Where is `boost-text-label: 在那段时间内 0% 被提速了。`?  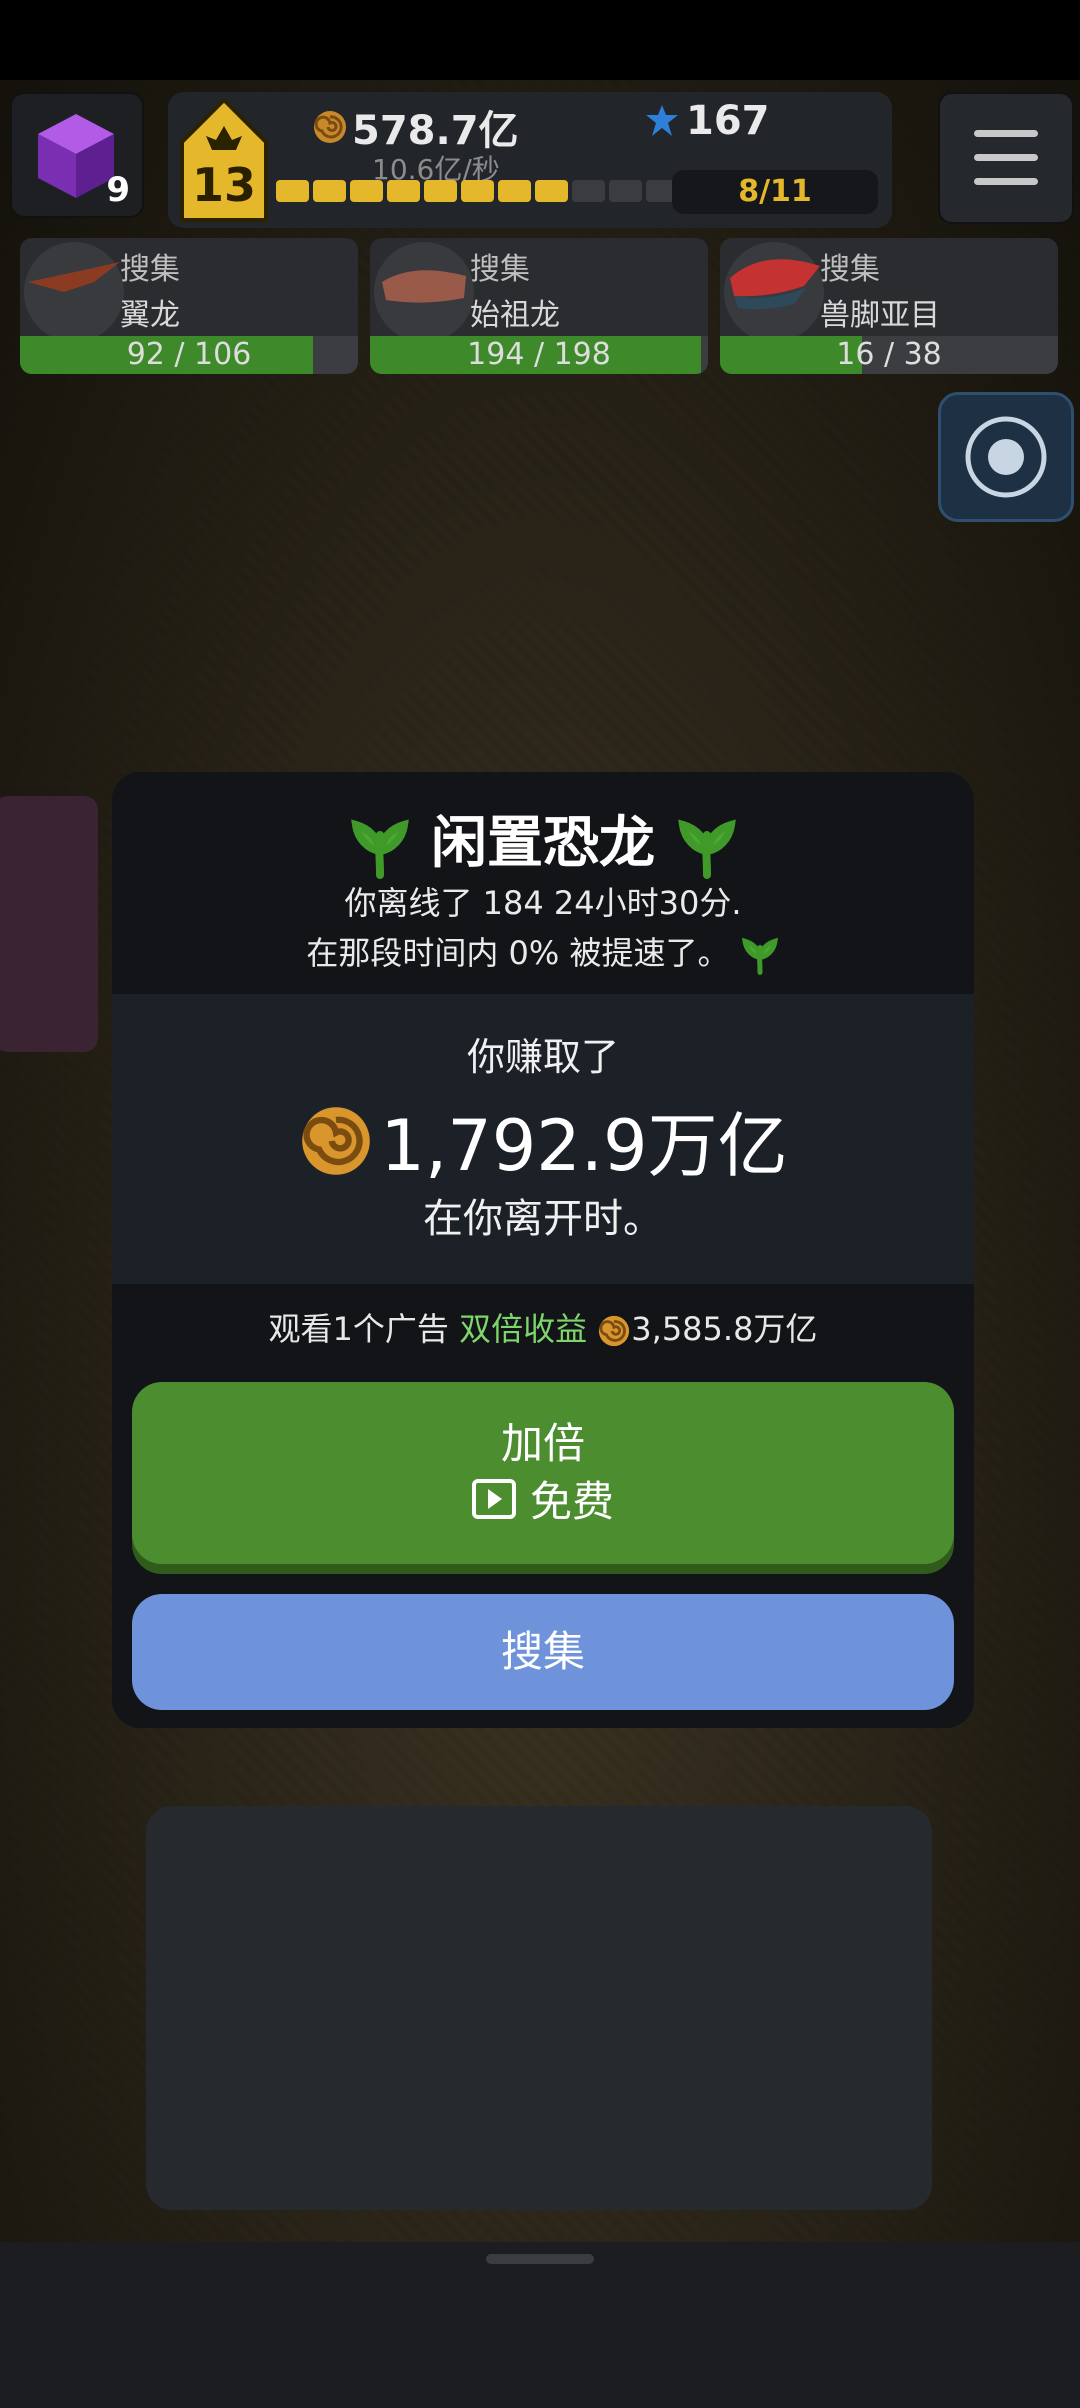
boost-text-label: 在那段时间内 0% 被提速了。 is located at coordinates (518, 953).